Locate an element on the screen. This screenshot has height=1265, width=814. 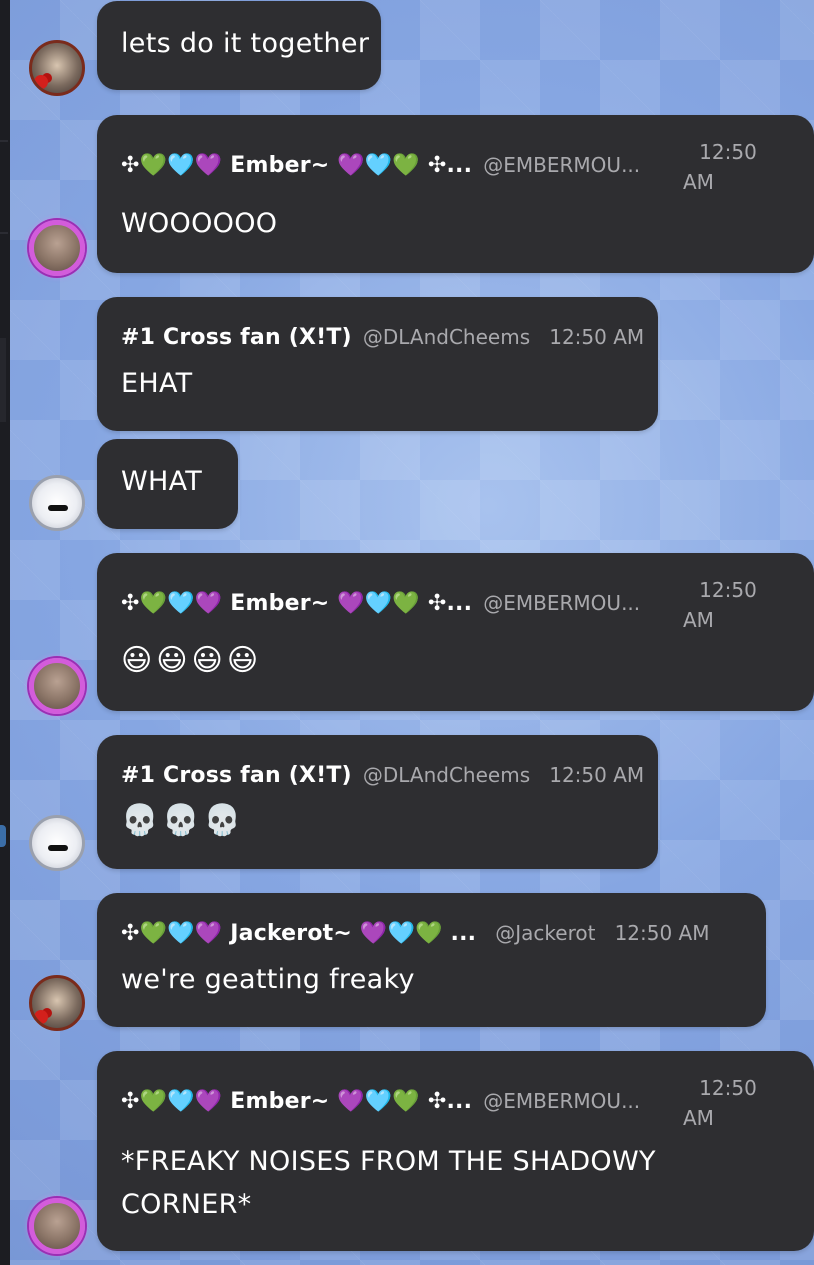
message-text: we're geatting freaky is located at coordinates (268, 979).